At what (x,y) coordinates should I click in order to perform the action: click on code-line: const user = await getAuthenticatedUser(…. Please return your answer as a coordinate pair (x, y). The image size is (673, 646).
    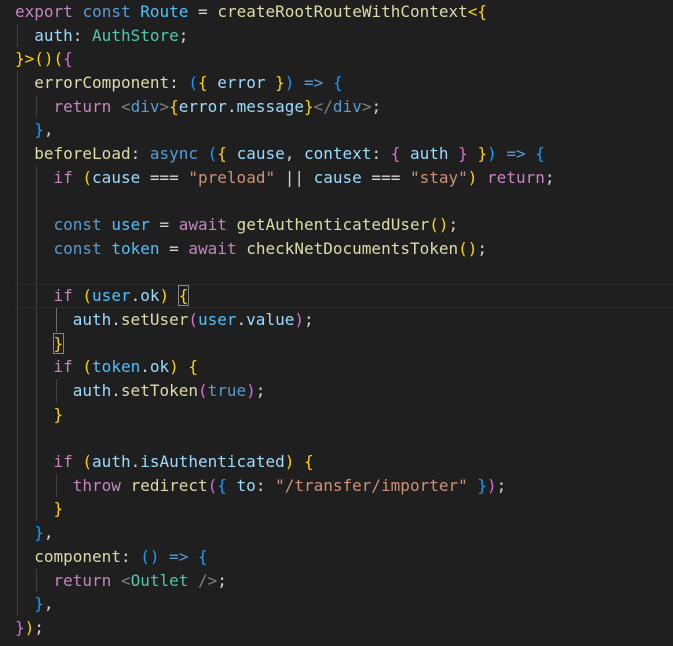
    Looking at the image, I should click on (344, 225).